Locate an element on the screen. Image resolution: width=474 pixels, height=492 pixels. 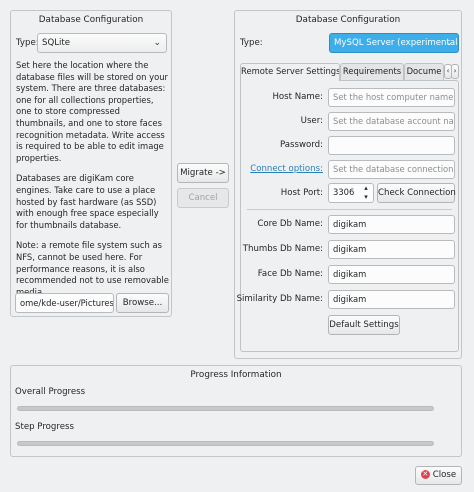
source-type-value: SQLite is located at coordinates (56, 43).